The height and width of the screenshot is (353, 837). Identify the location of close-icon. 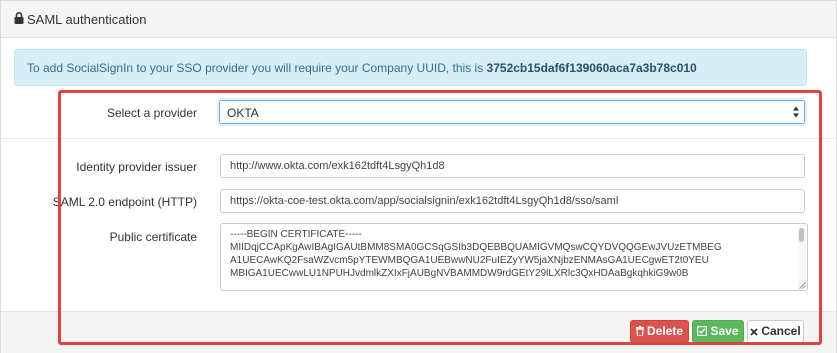
(754, 332).